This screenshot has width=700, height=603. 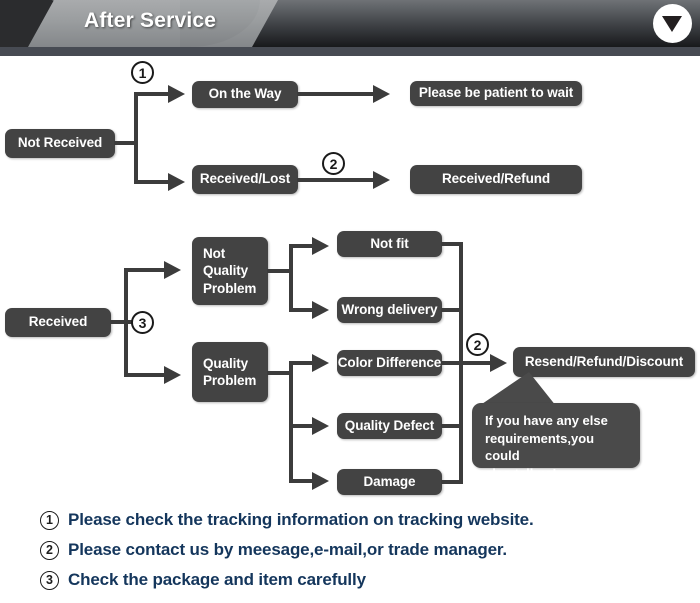 I want to click on callout-line-2: requirements,you could, so click(x=540, y=447).